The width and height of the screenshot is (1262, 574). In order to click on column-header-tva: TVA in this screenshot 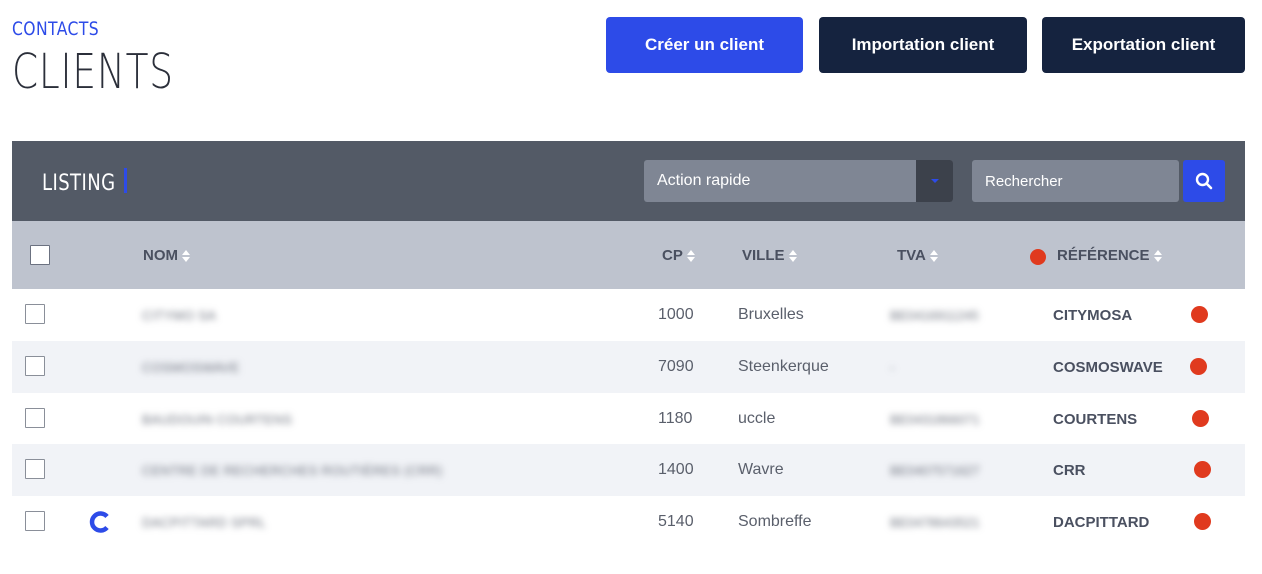, I will do `click(918, 255)`.